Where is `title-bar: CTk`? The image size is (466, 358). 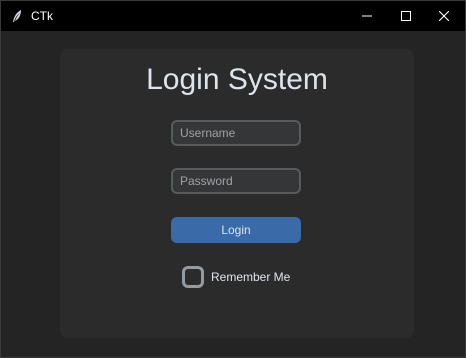
title-bar: CTk is located at coordinates (233, 16).